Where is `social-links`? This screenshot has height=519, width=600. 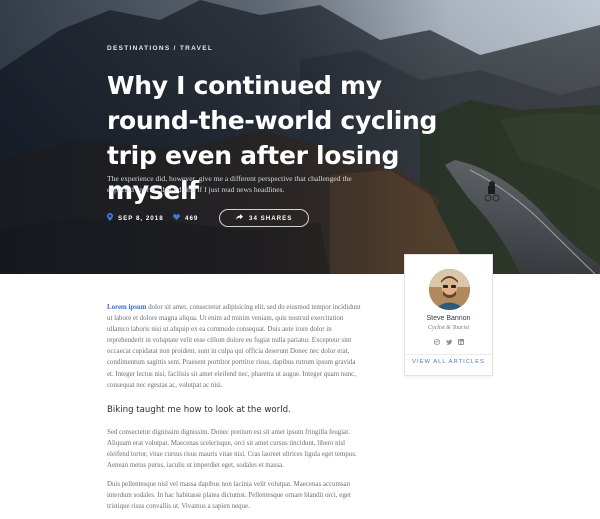
social-links is located at coordinates (448, 342).